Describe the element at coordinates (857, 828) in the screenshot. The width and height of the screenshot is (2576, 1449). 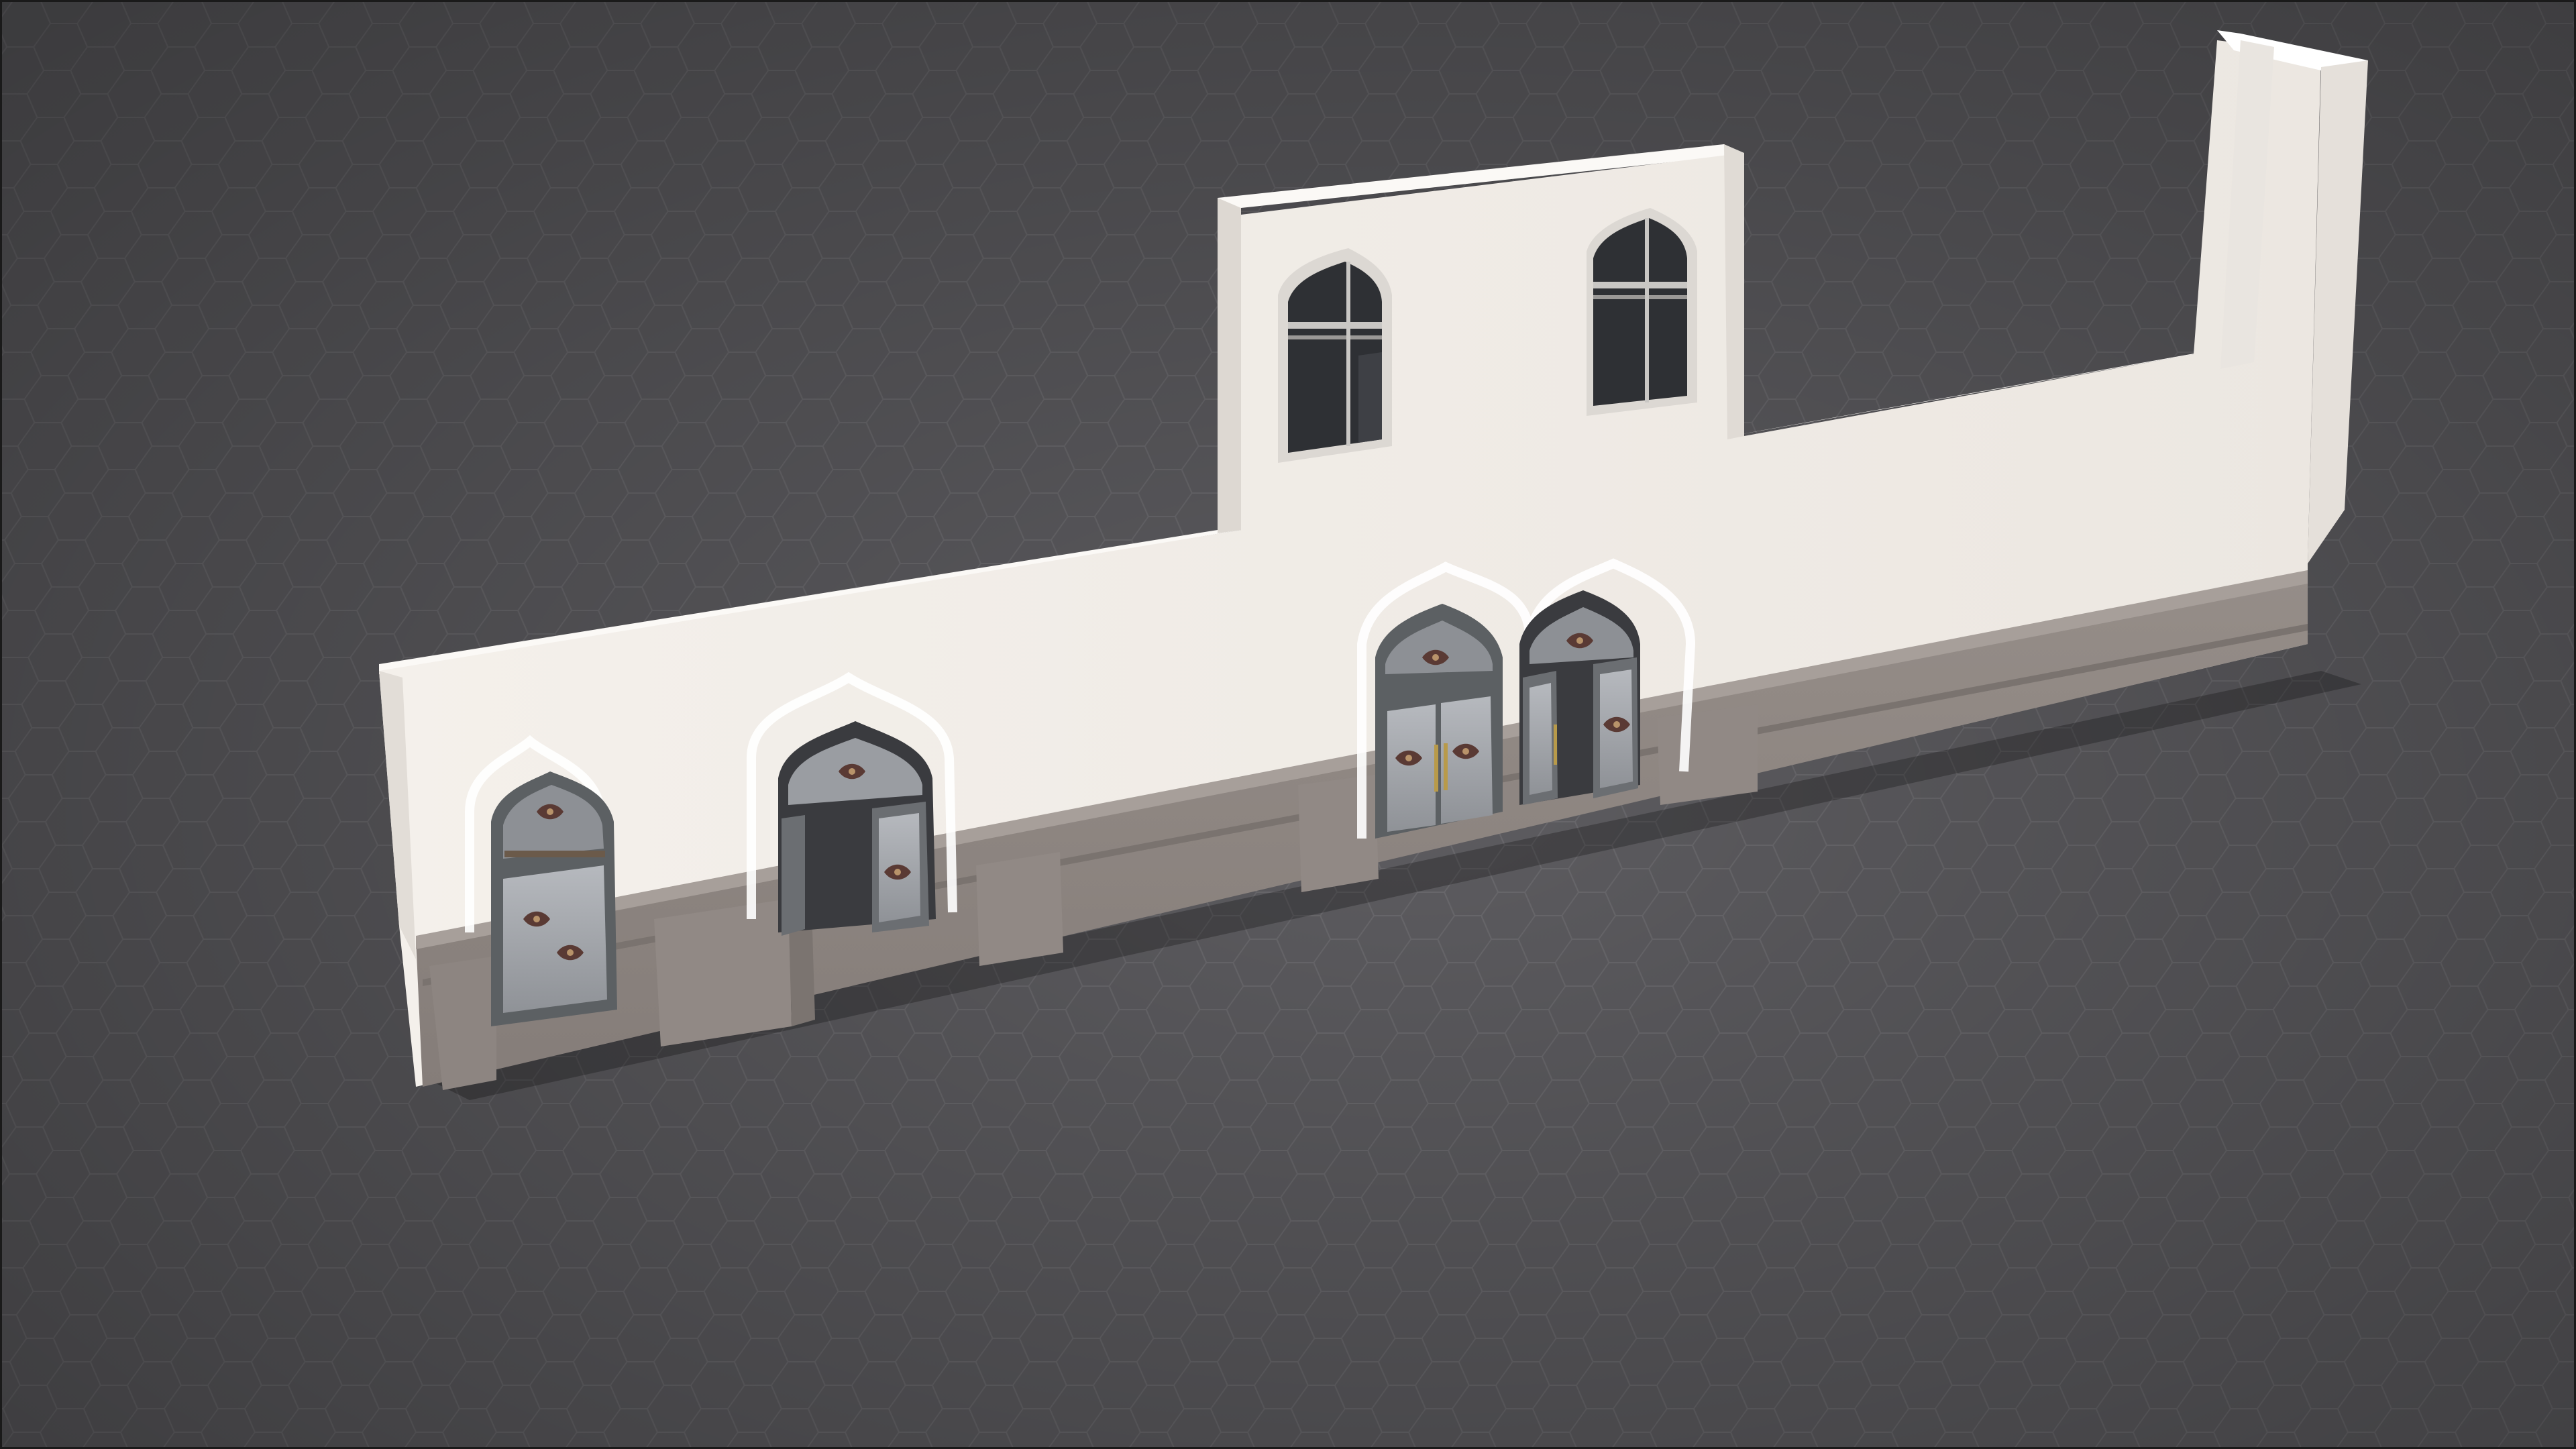
I see `door-2-open` at that location.